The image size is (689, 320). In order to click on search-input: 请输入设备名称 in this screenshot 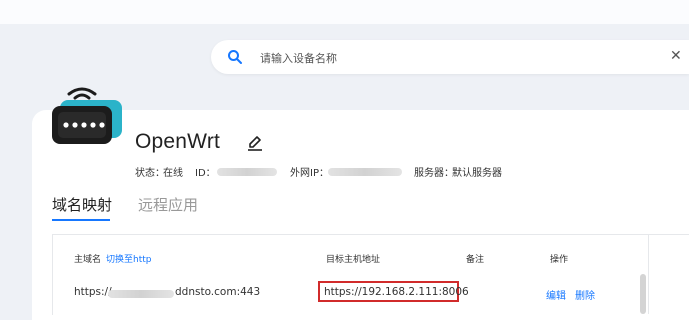, I will do `click(298, 58)`.